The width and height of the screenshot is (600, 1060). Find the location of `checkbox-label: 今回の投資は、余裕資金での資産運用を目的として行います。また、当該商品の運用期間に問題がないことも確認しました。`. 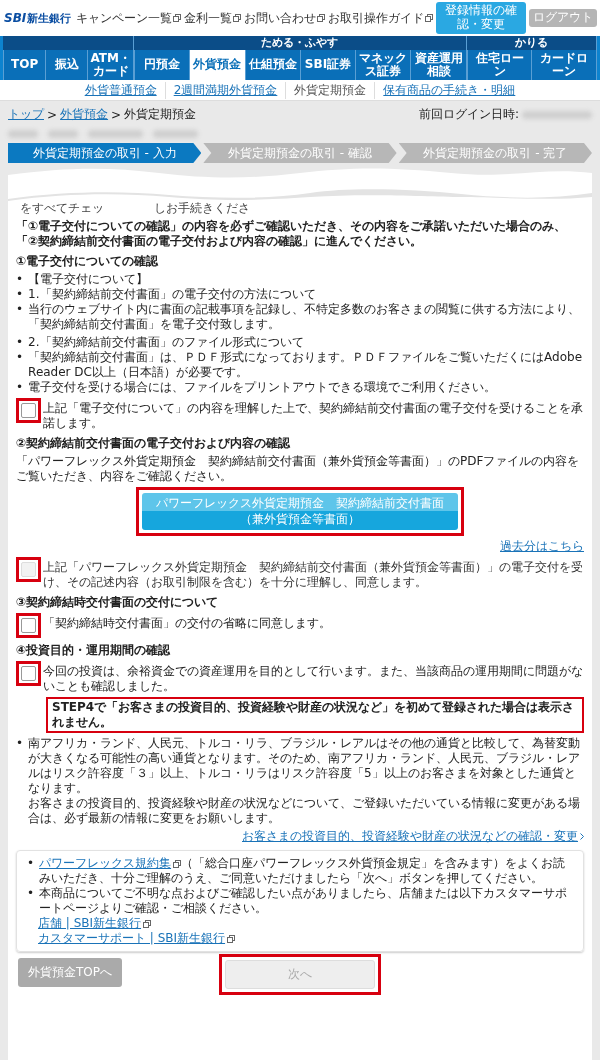

checkbox-label: 今回の投資は、余裕資金での資産運用を目的として行います。また、当該商品の運用期間に問題がないことも確認しました。 is located at coordinates (313, 679).